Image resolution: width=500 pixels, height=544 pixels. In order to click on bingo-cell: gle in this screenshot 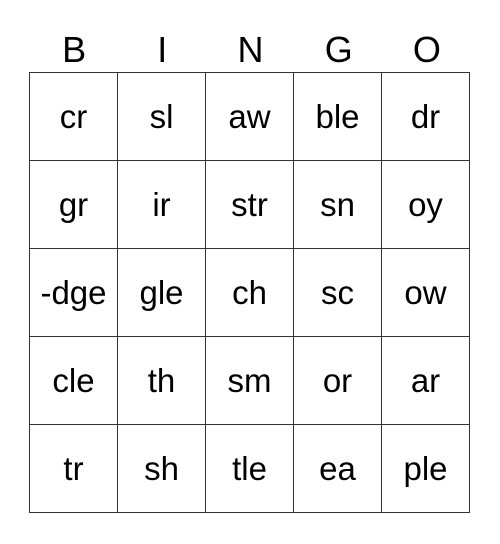, I will do `click(161, 292)`.